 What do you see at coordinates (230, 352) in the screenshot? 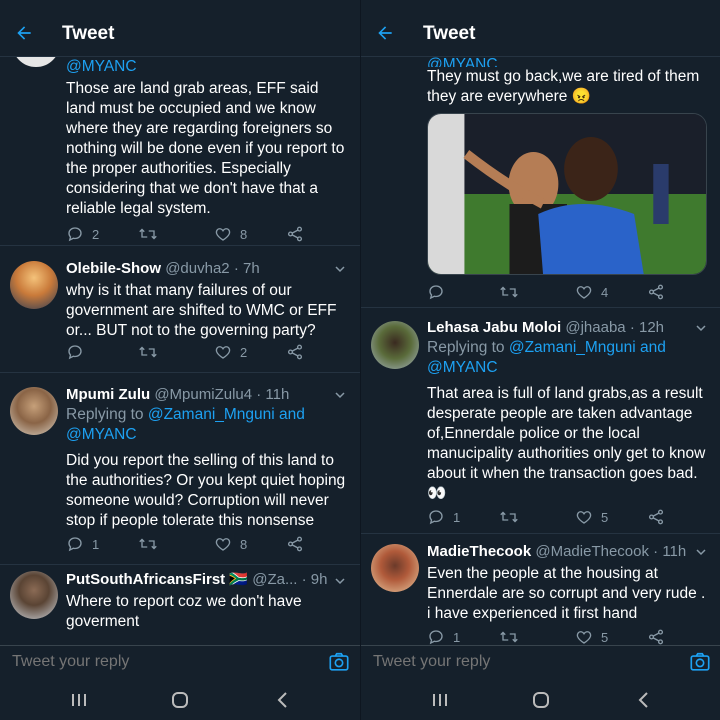
I see `like-button: 2` at bounding box center [230, 352].